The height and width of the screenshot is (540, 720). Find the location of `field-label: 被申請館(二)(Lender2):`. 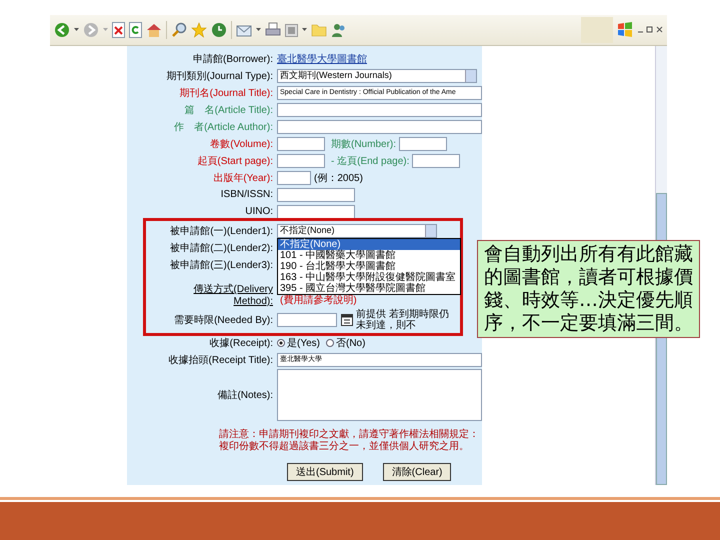

field-label: 被申請館(二)(Lender2): is located at coordinates (221, 248).